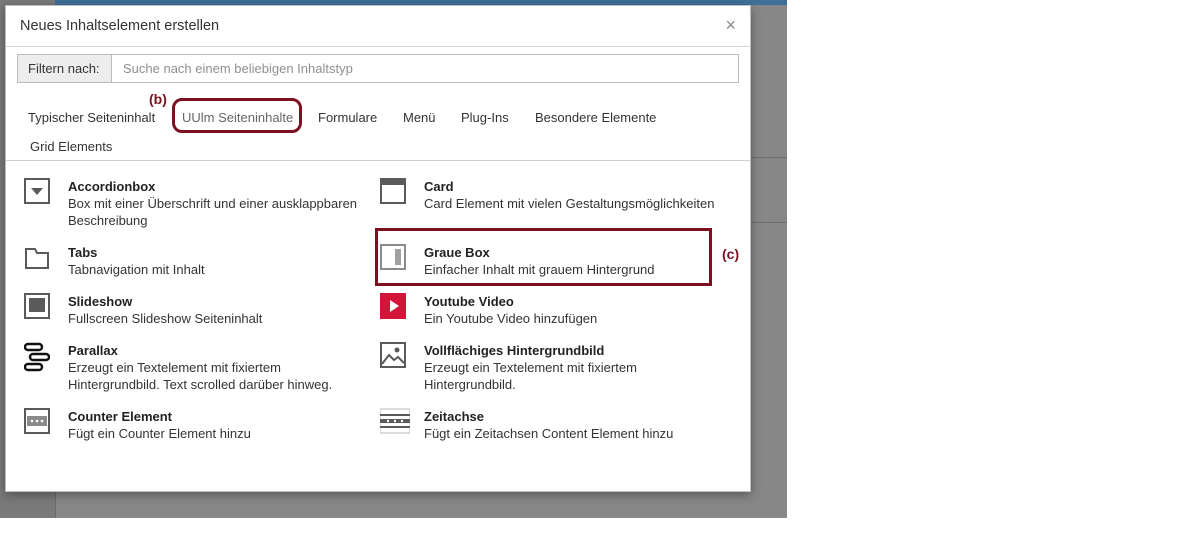 This screenshot has height=535, width=1200. Describe the element at coordinates (347, 117) in the screenshot. I see `tab-formulare: Formulare` at that location.